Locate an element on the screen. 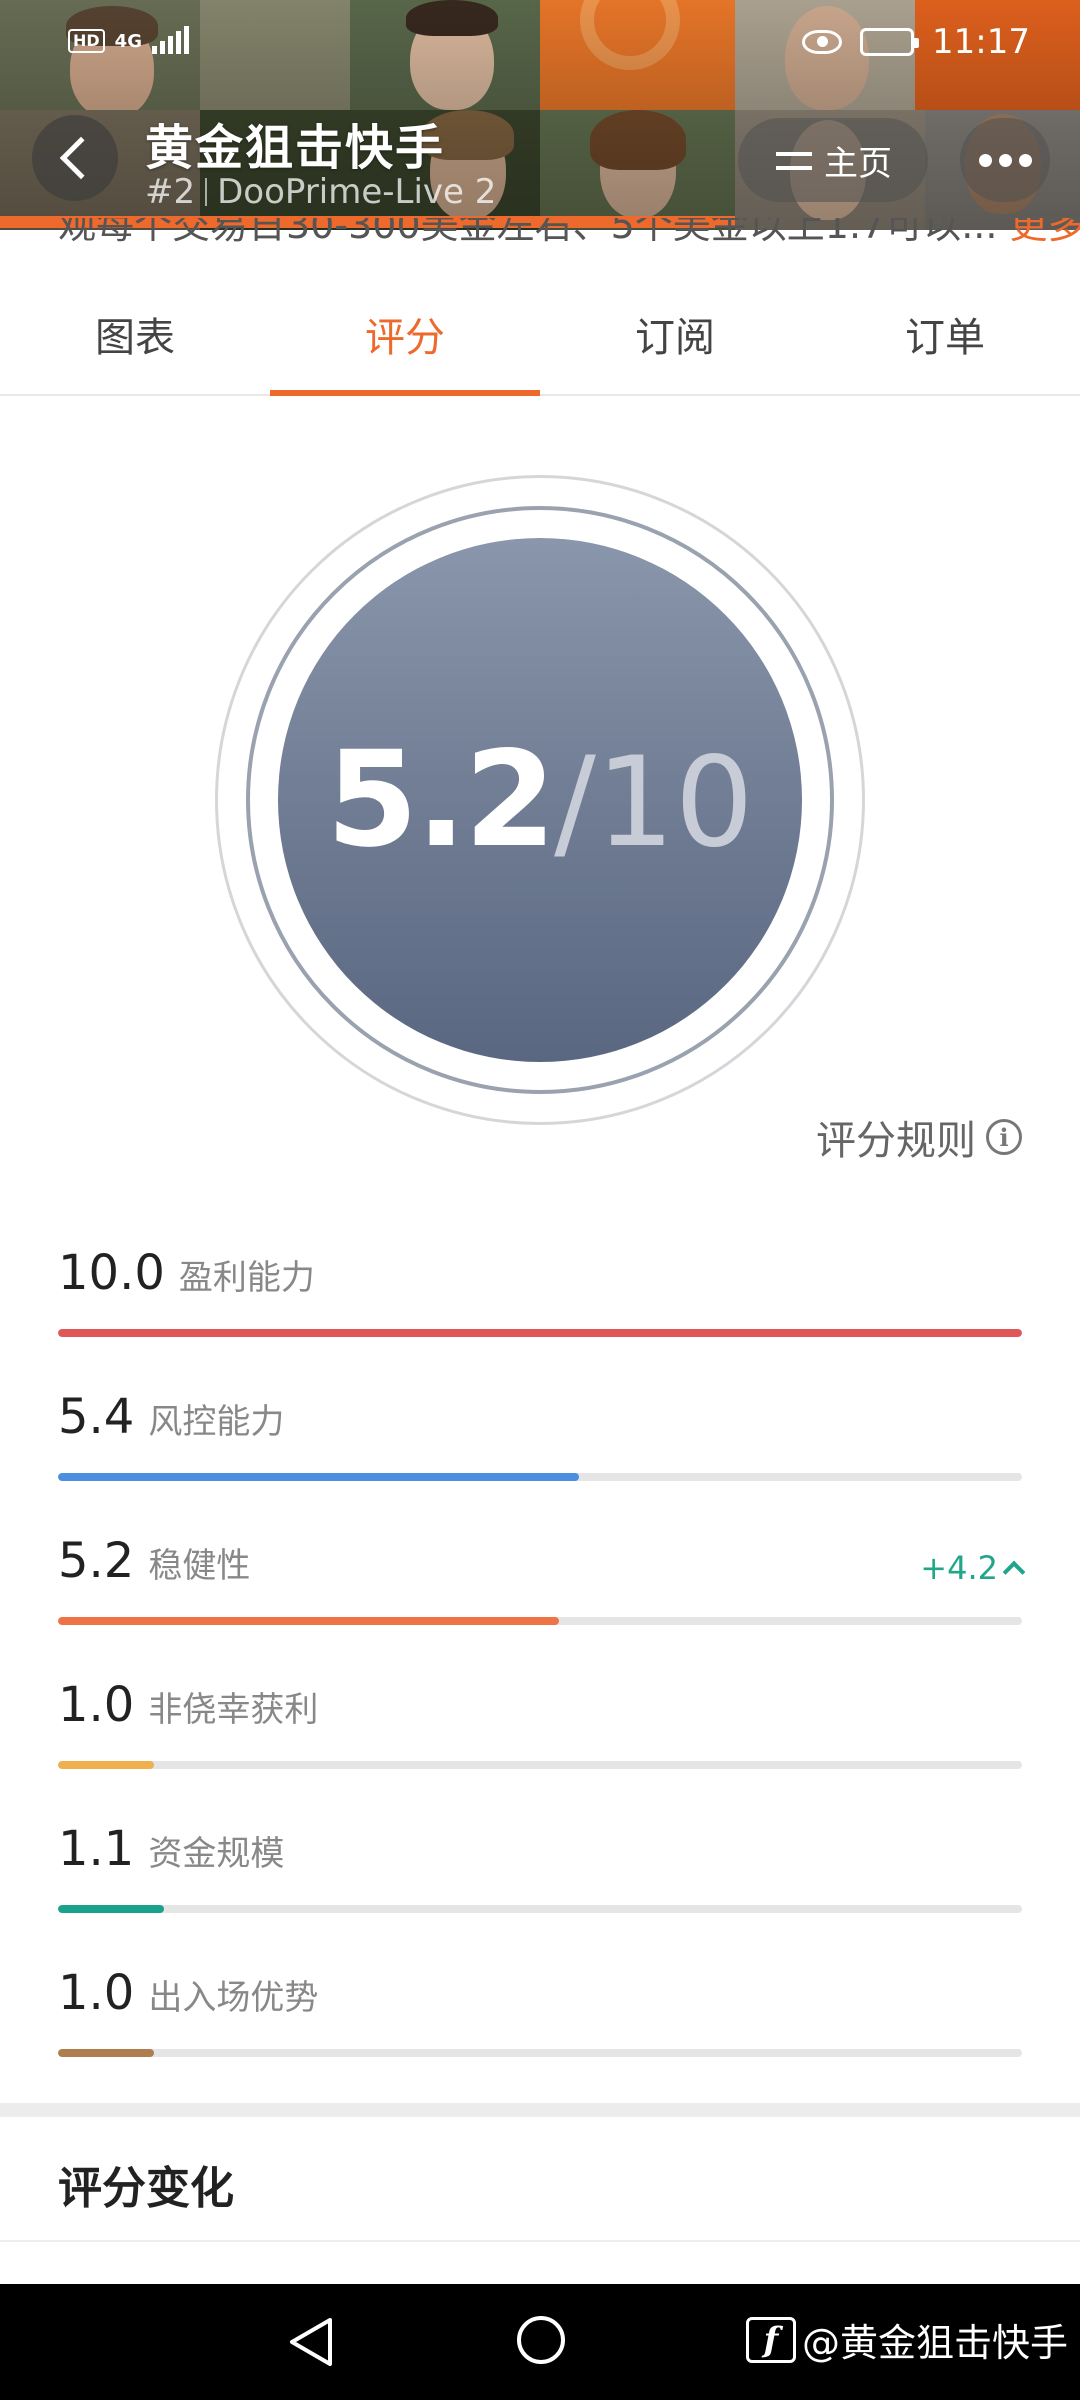  triangle-back-icon is located at coordinates (311, 2342).